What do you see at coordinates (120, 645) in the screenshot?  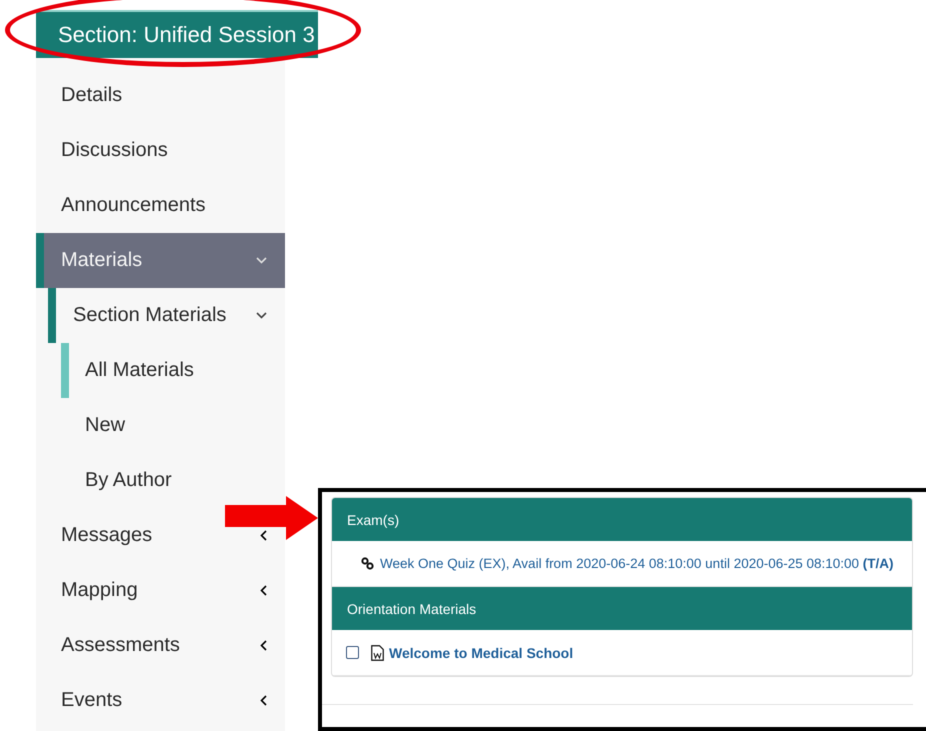 I see `nav-item: Assessments` at bounding box center [120, 645].